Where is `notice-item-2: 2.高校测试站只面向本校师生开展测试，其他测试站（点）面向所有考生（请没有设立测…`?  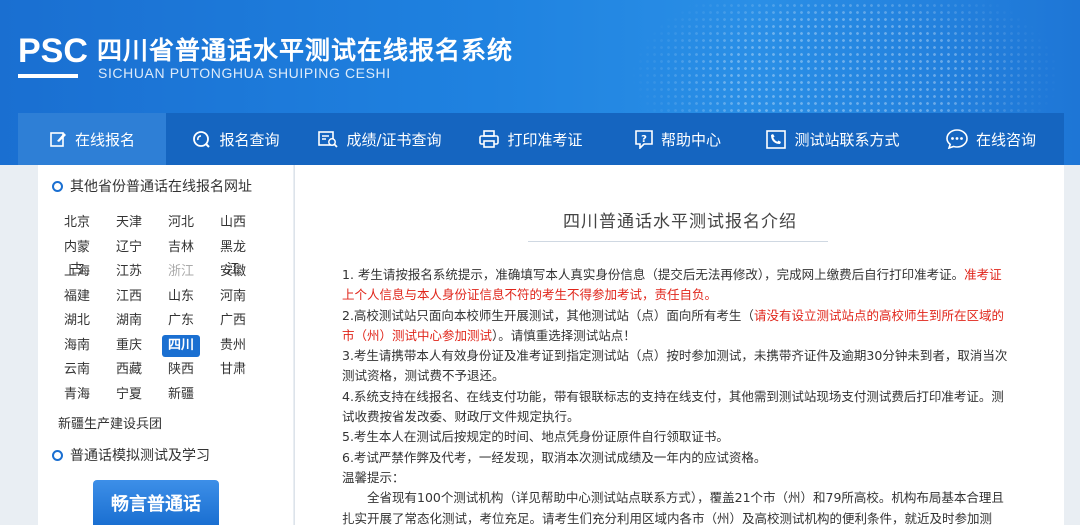
notice-item-2: 2.高校测试站只面向本校师生开展测试，其他测试站（点）面向所有考生（请没有设立测… is located at coordinates (673, 325).